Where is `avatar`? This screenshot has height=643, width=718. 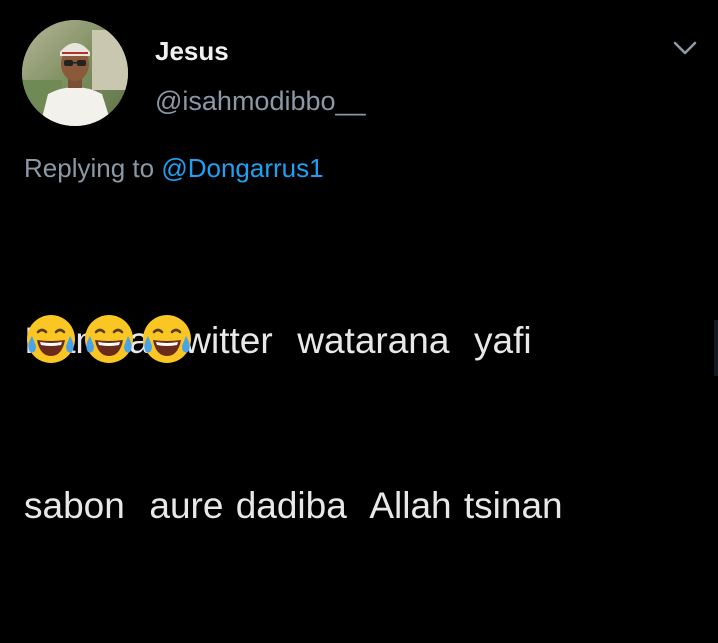 avatar is located at coordinates (75, 73).